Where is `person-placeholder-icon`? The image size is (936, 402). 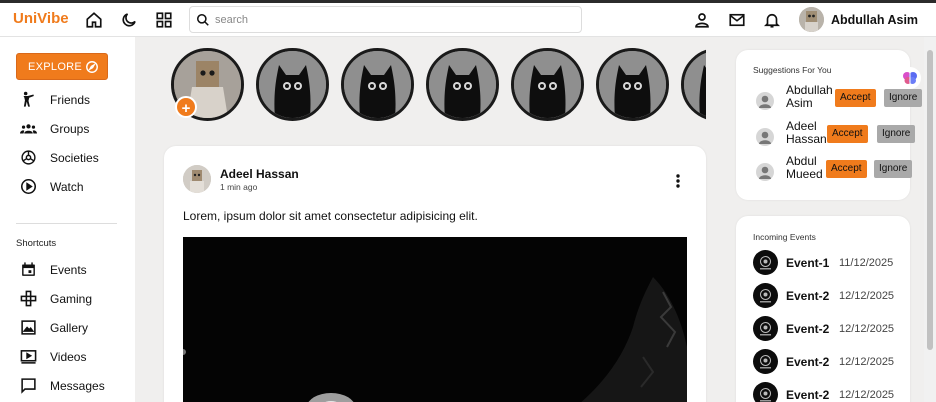
person-placeholder-icon is located at coordinates (765, 137).